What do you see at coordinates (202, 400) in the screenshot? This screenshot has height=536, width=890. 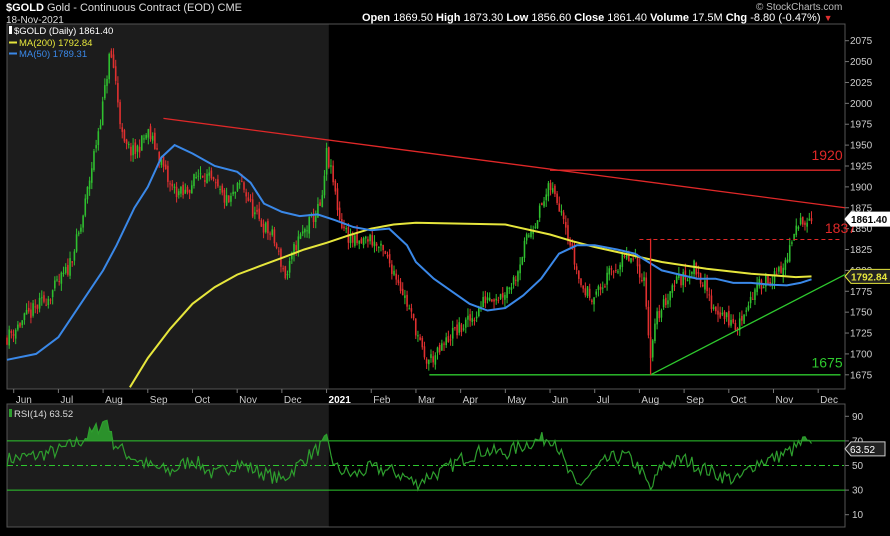 I see `x-tick-label: Oct` at bounding box center [202, 400].